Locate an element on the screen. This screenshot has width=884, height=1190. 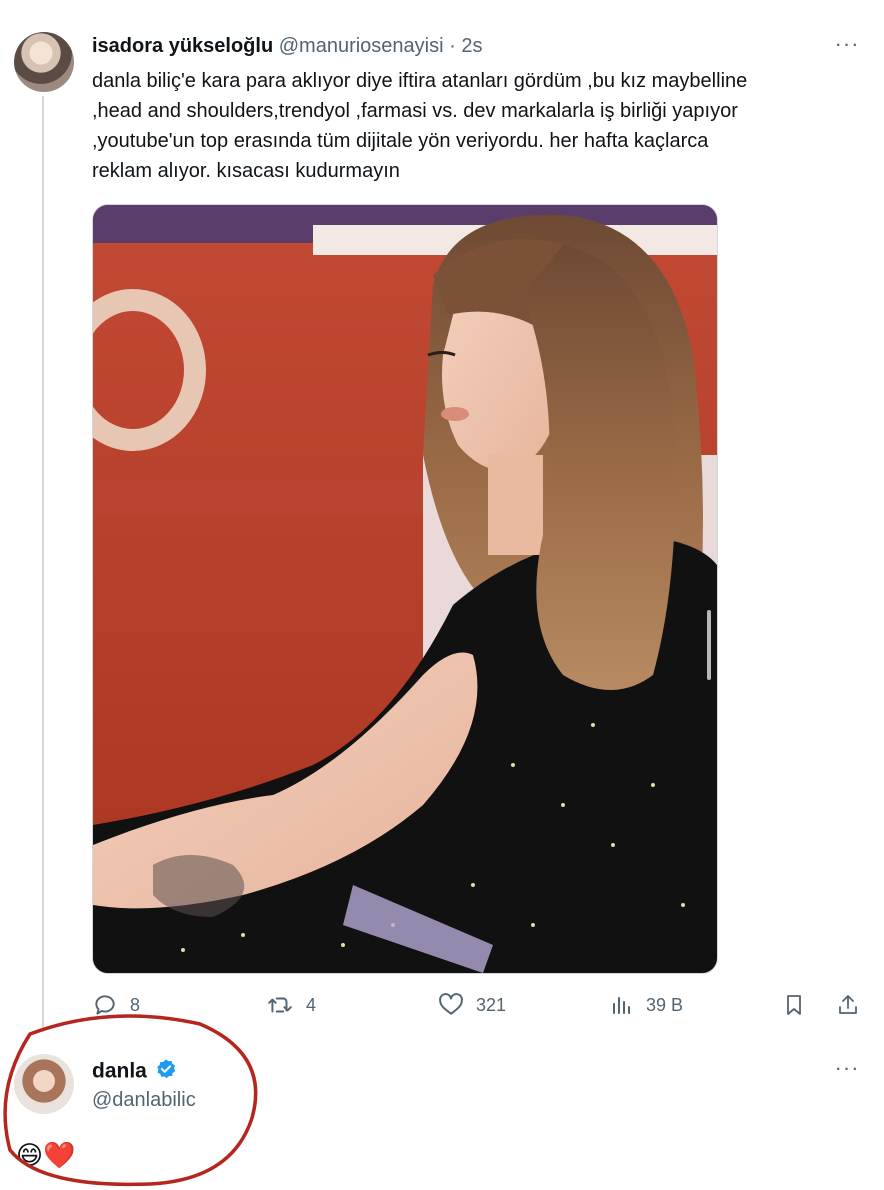
verified-badge-icon is located at coordinates (166, 1071).